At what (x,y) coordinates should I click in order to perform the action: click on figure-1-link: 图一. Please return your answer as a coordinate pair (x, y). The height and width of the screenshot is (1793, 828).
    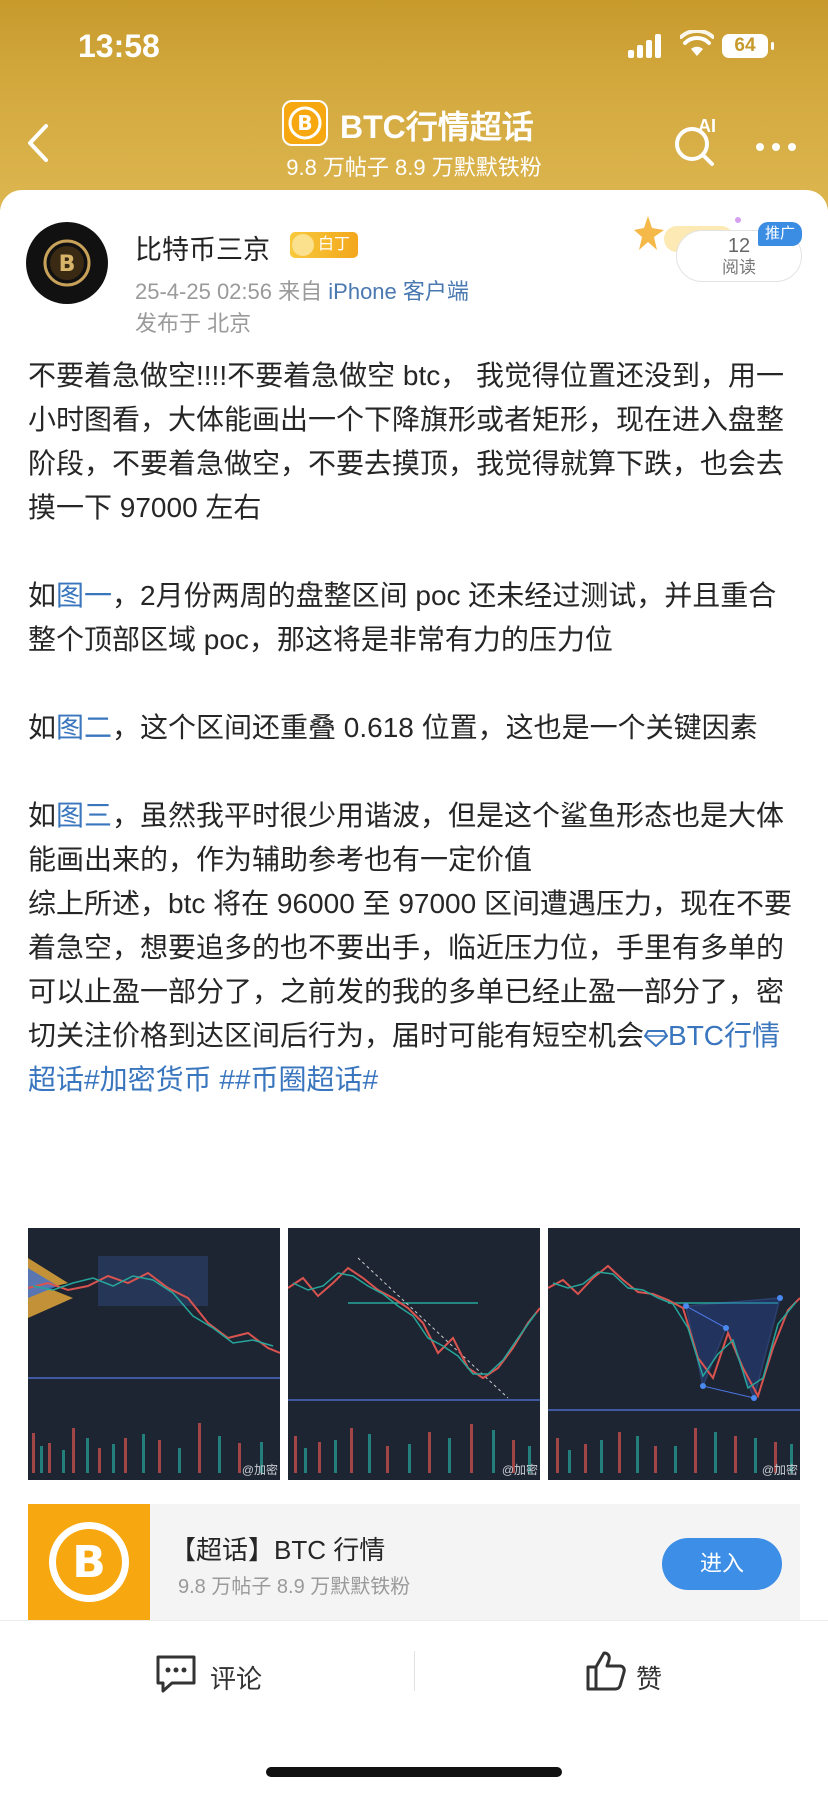
    Looking at the image, I should click on (84, 595).